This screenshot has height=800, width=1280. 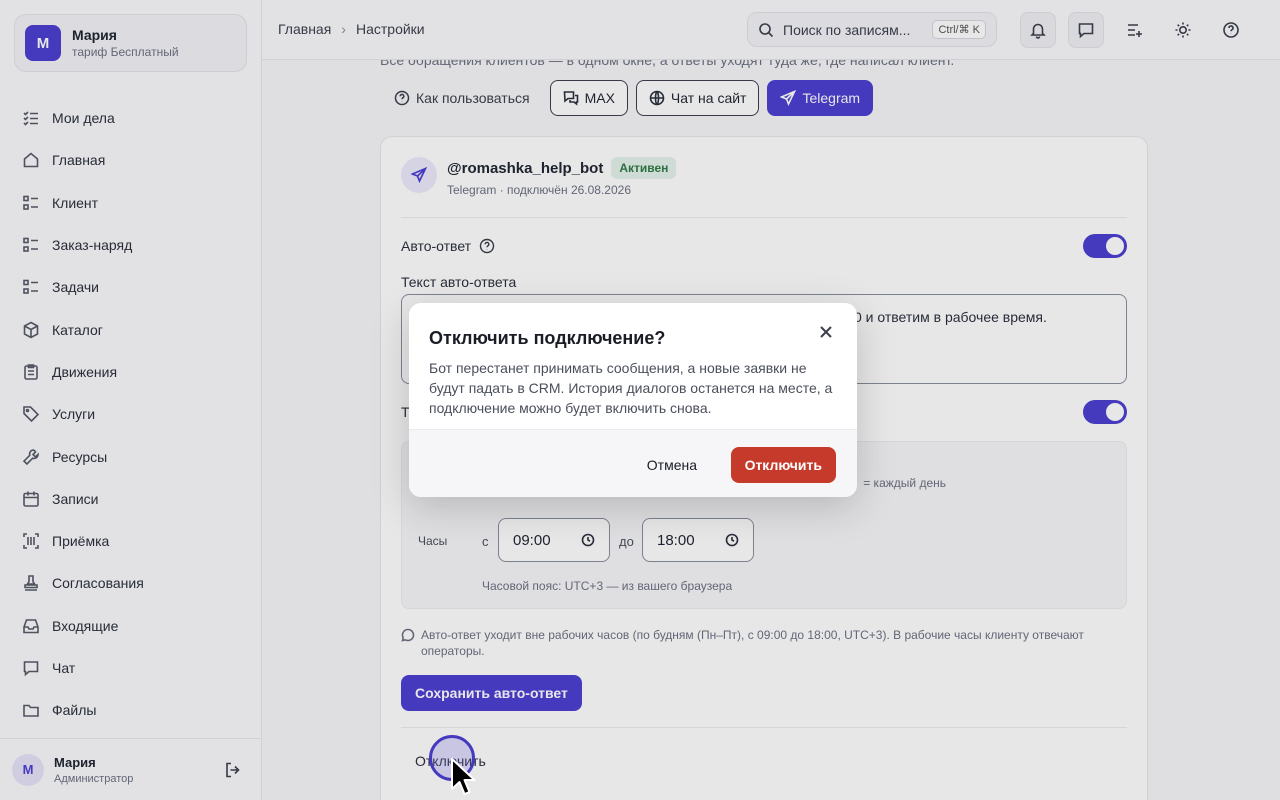 I want to click on close-button, so click(x=828, y=334).